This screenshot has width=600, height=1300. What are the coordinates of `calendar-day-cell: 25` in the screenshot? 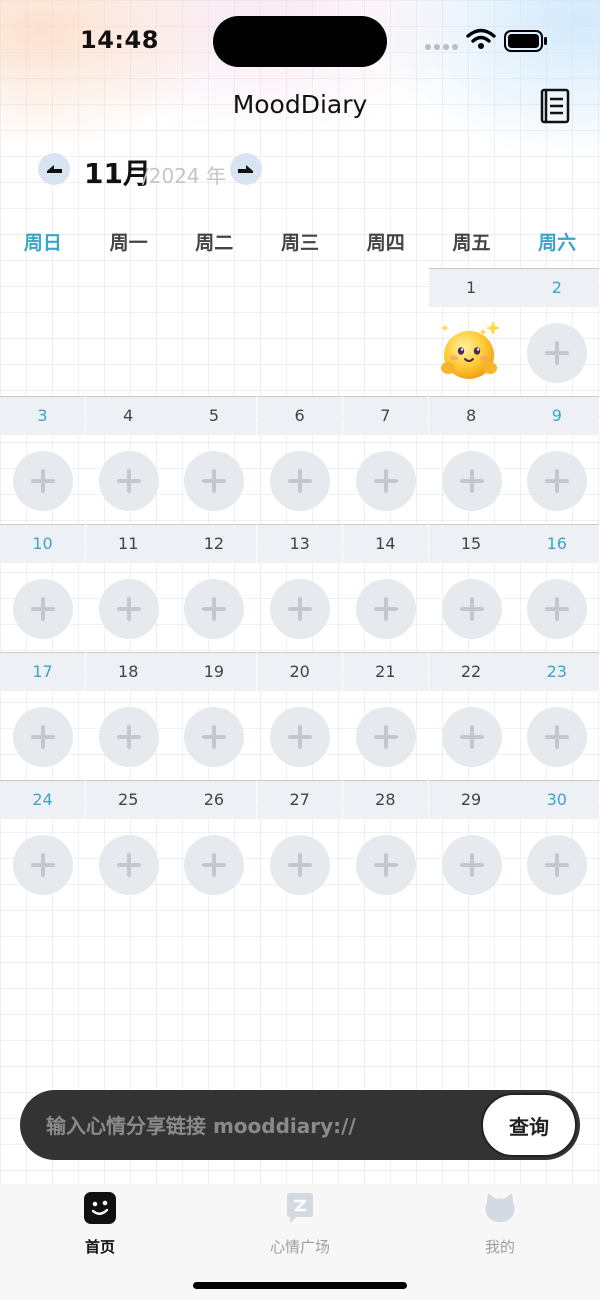 It's located at (128, 844).